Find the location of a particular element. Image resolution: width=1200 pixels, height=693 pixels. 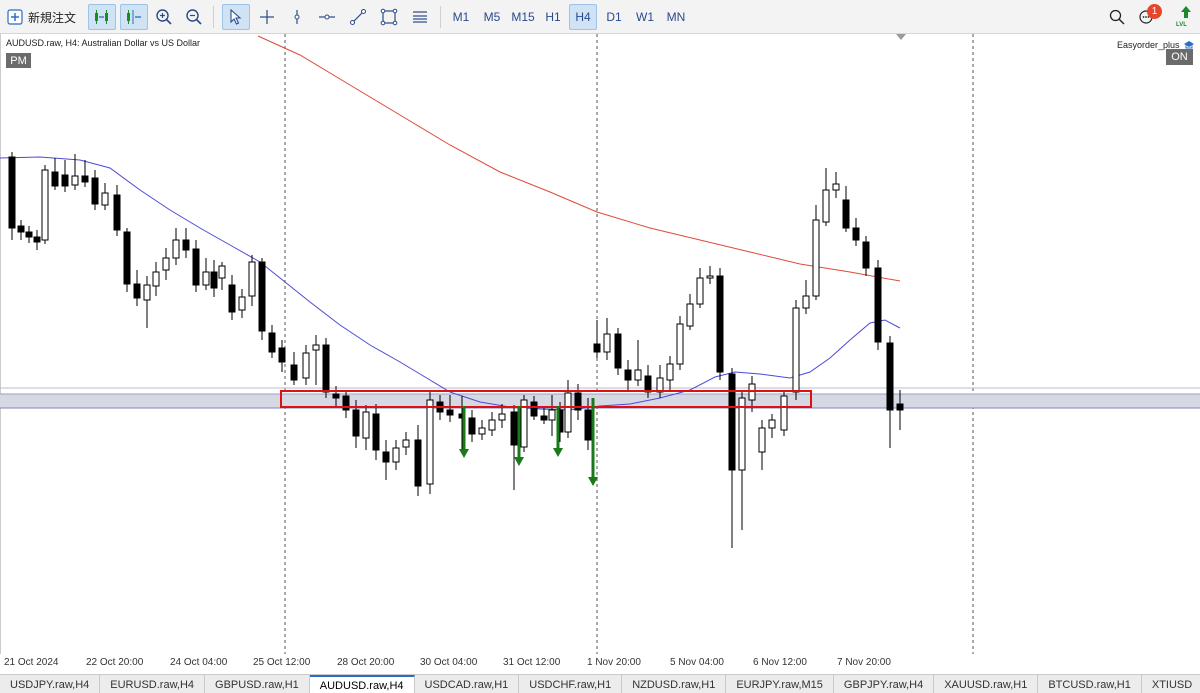

timeframe-m15-button: M15 is located at coordinates (523, 17).